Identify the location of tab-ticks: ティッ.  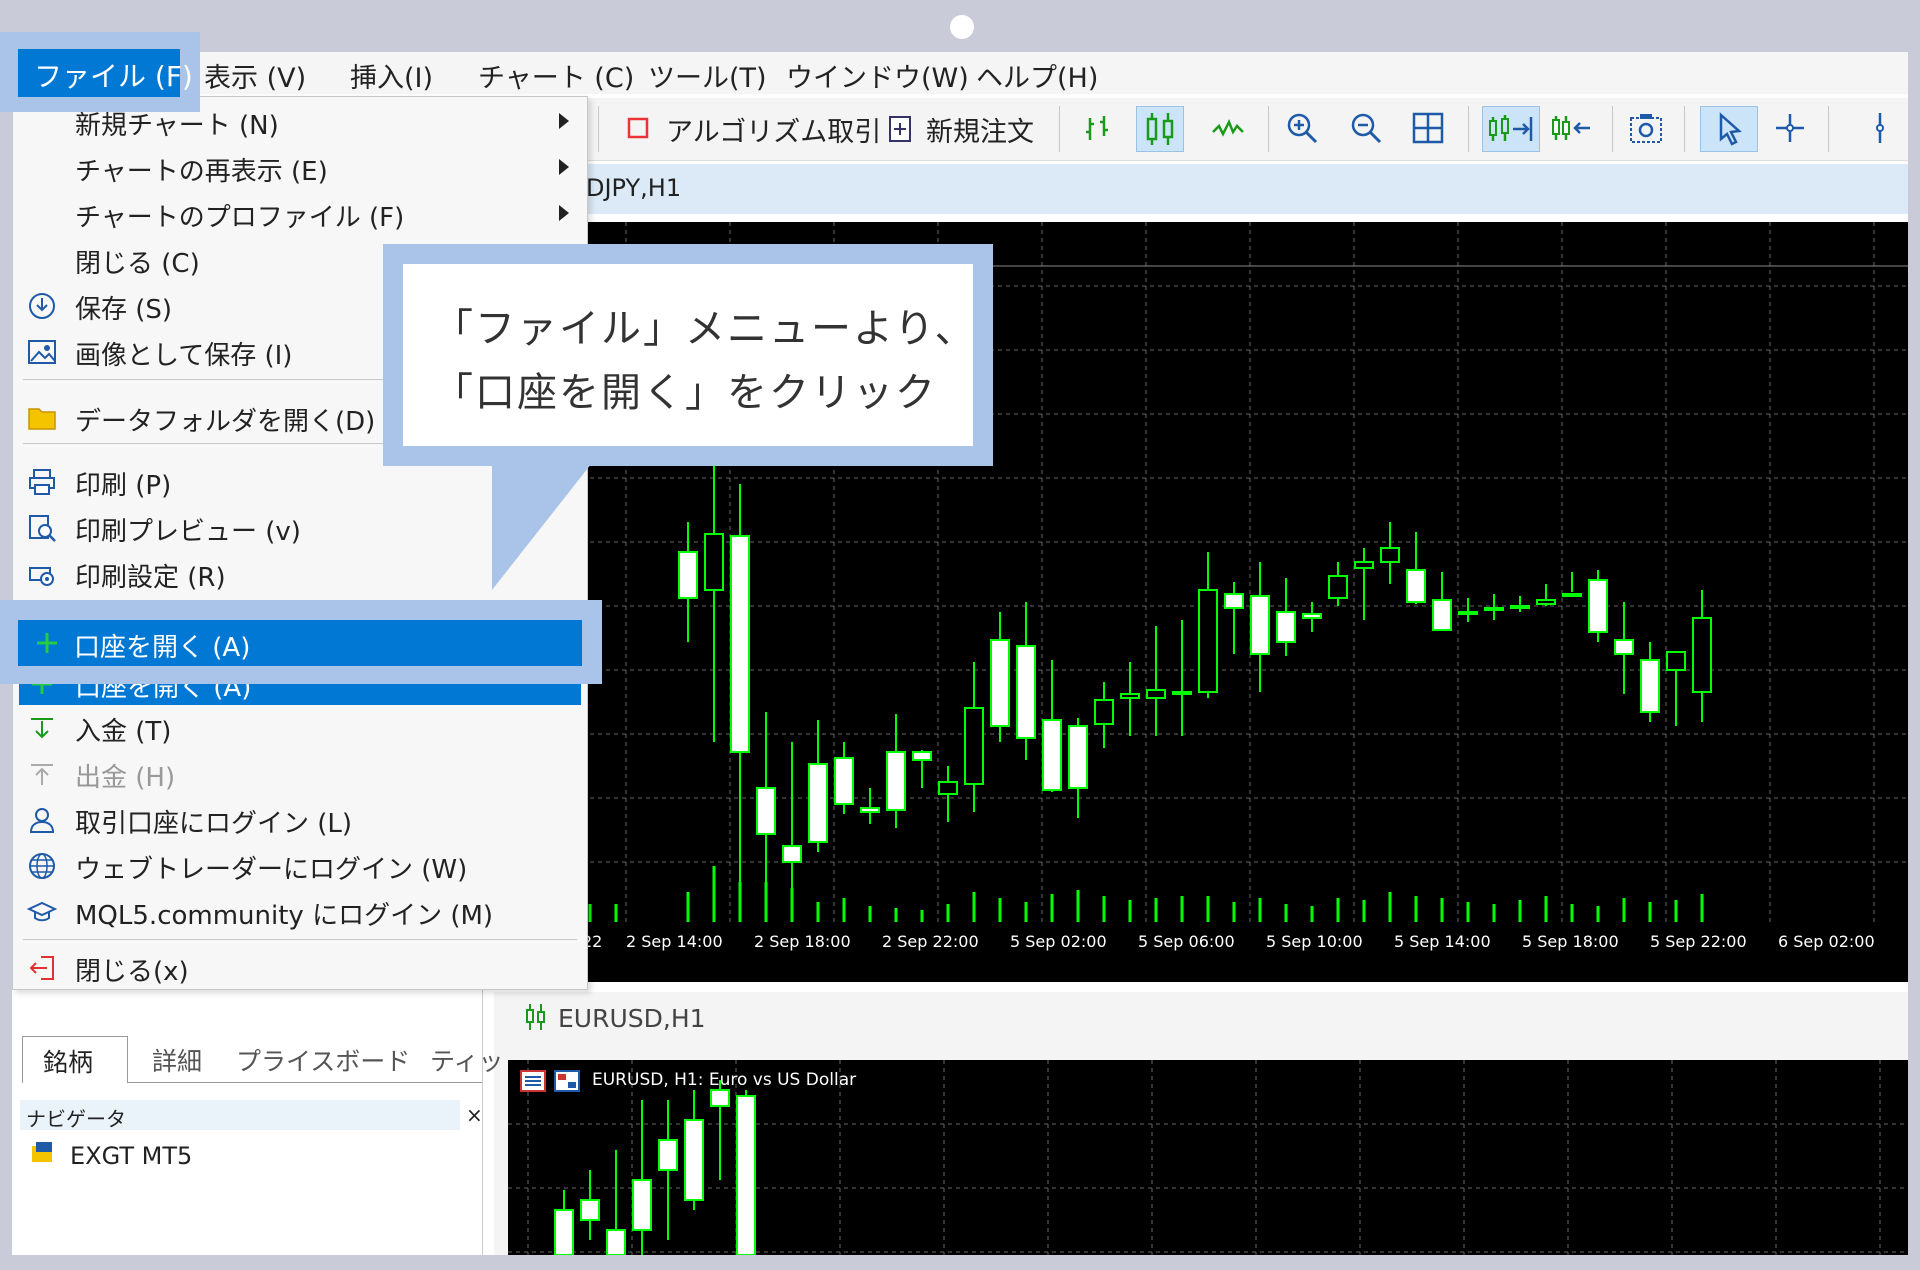
(467, 1060).